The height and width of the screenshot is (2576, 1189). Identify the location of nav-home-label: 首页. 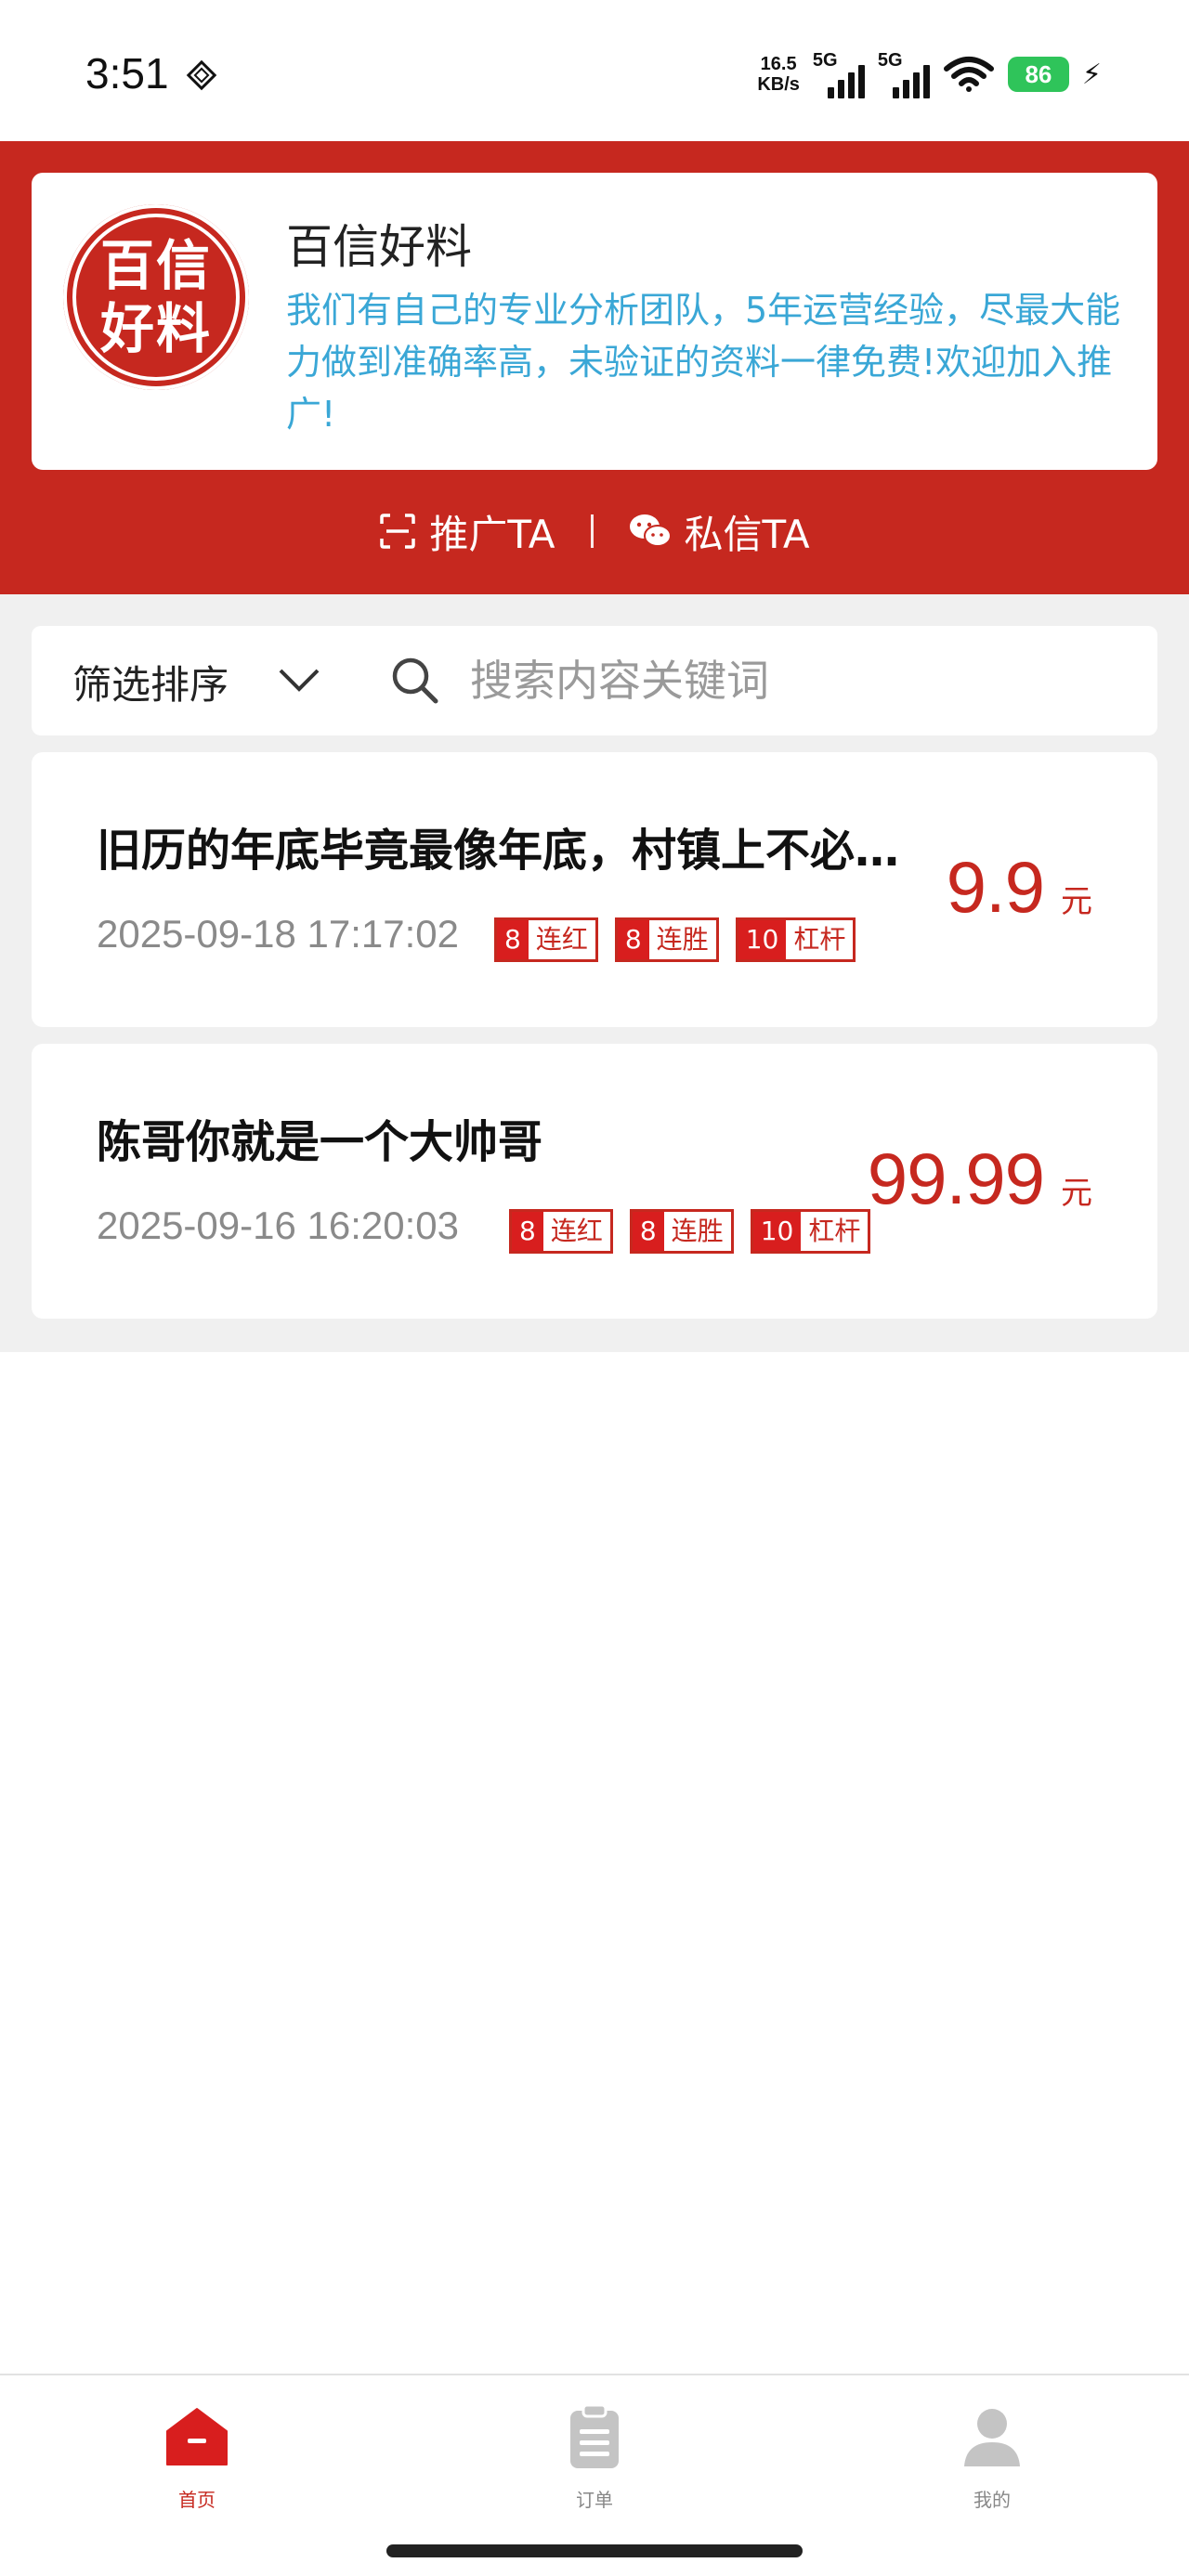
(197, 2500).